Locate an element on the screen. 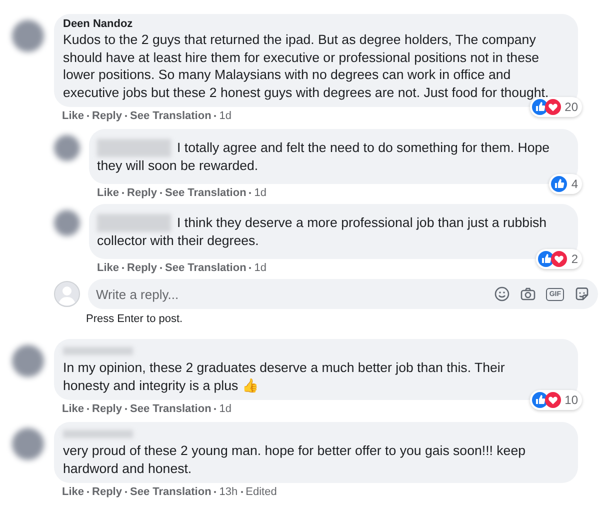 The height and width of the screenshot is (512, 600). comment-text: I totally agree and felt the need to do something for them. Hope they will soon be rewarded. is located at coordinates (324, 157).